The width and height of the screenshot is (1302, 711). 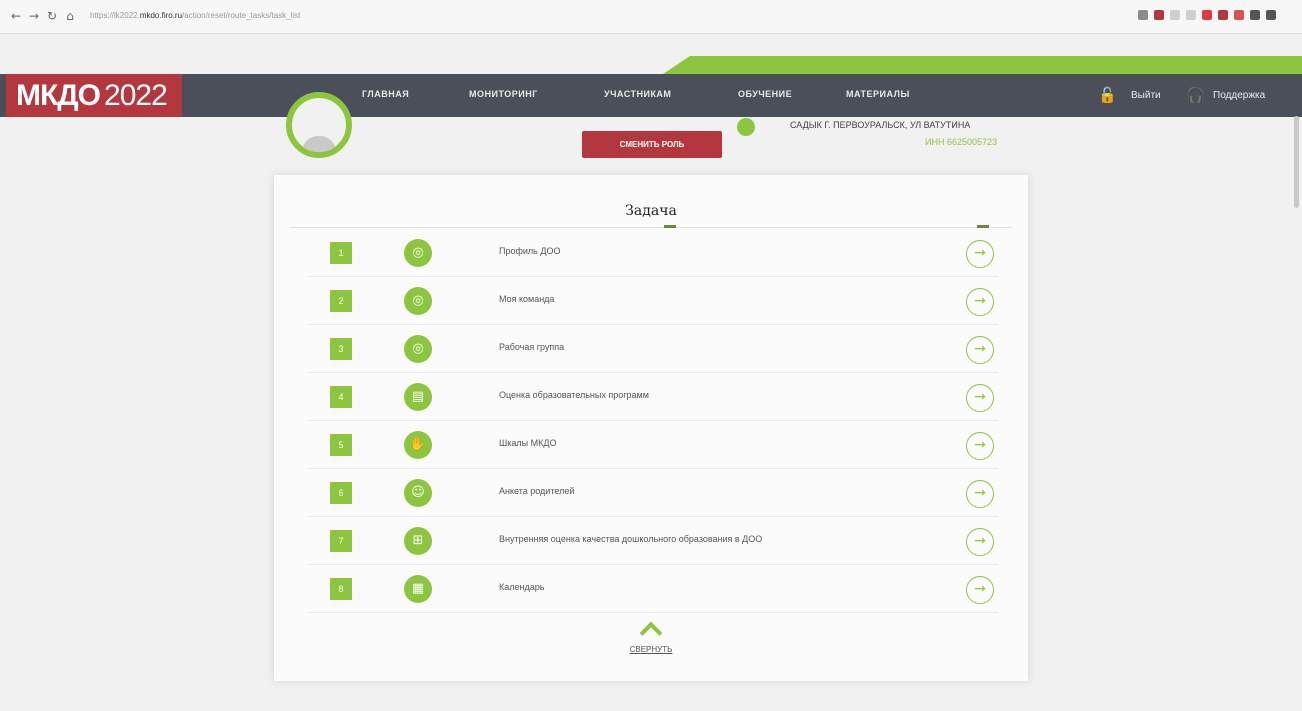 I want to click on panel-title: Задача, so click(x=651, y=211).